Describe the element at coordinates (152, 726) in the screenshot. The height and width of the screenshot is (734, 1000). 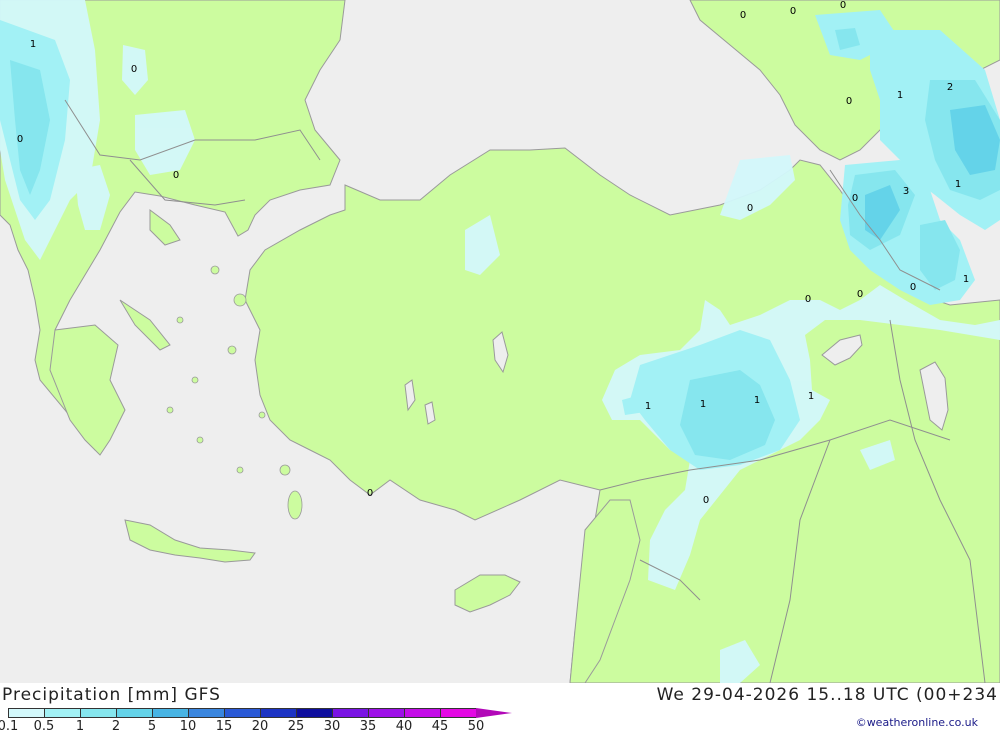
I see `legend-tick-label: 5` at that location.